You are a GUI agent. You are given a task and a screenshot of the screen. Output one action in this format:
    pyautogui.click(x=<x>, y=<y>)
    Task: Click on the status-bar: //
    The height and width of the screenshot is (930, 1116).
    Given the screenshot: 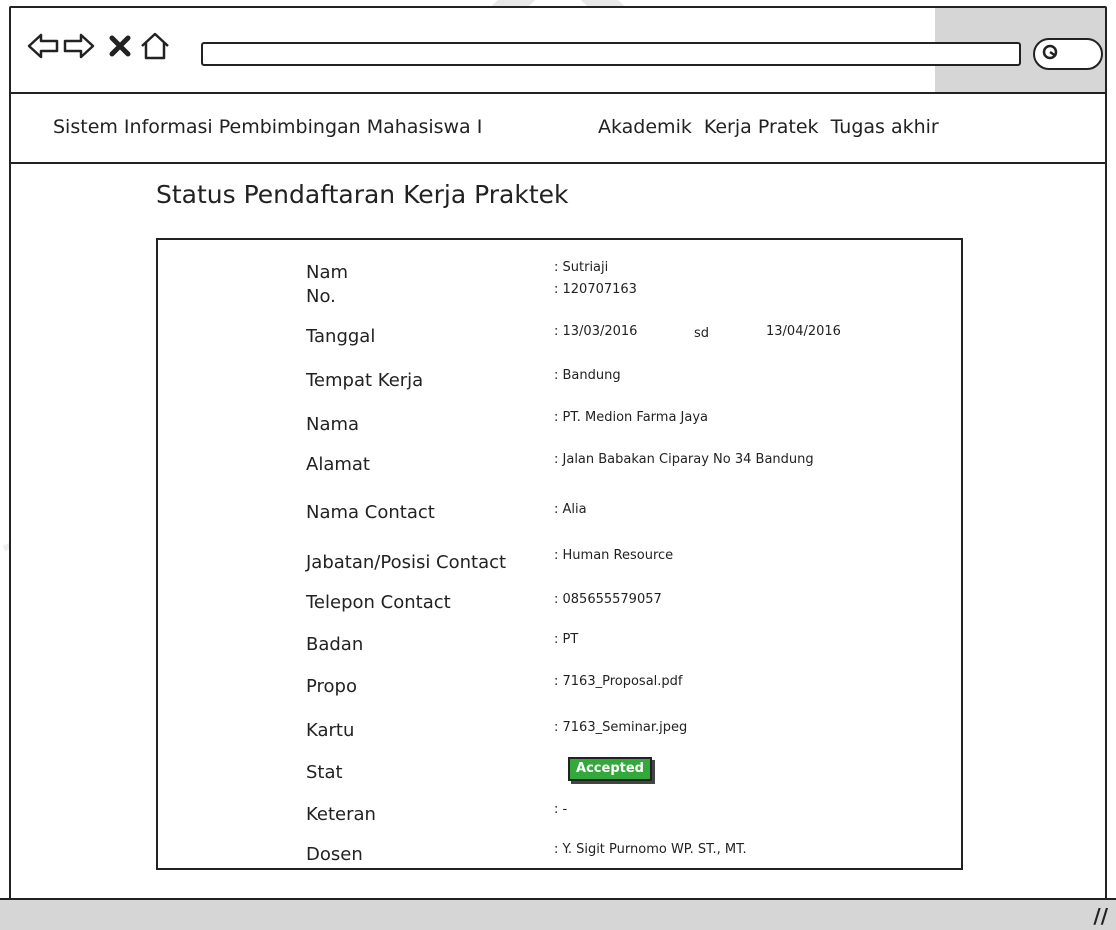 What is the action you would take?
    pyautogui.click(x=558, y=914)
    